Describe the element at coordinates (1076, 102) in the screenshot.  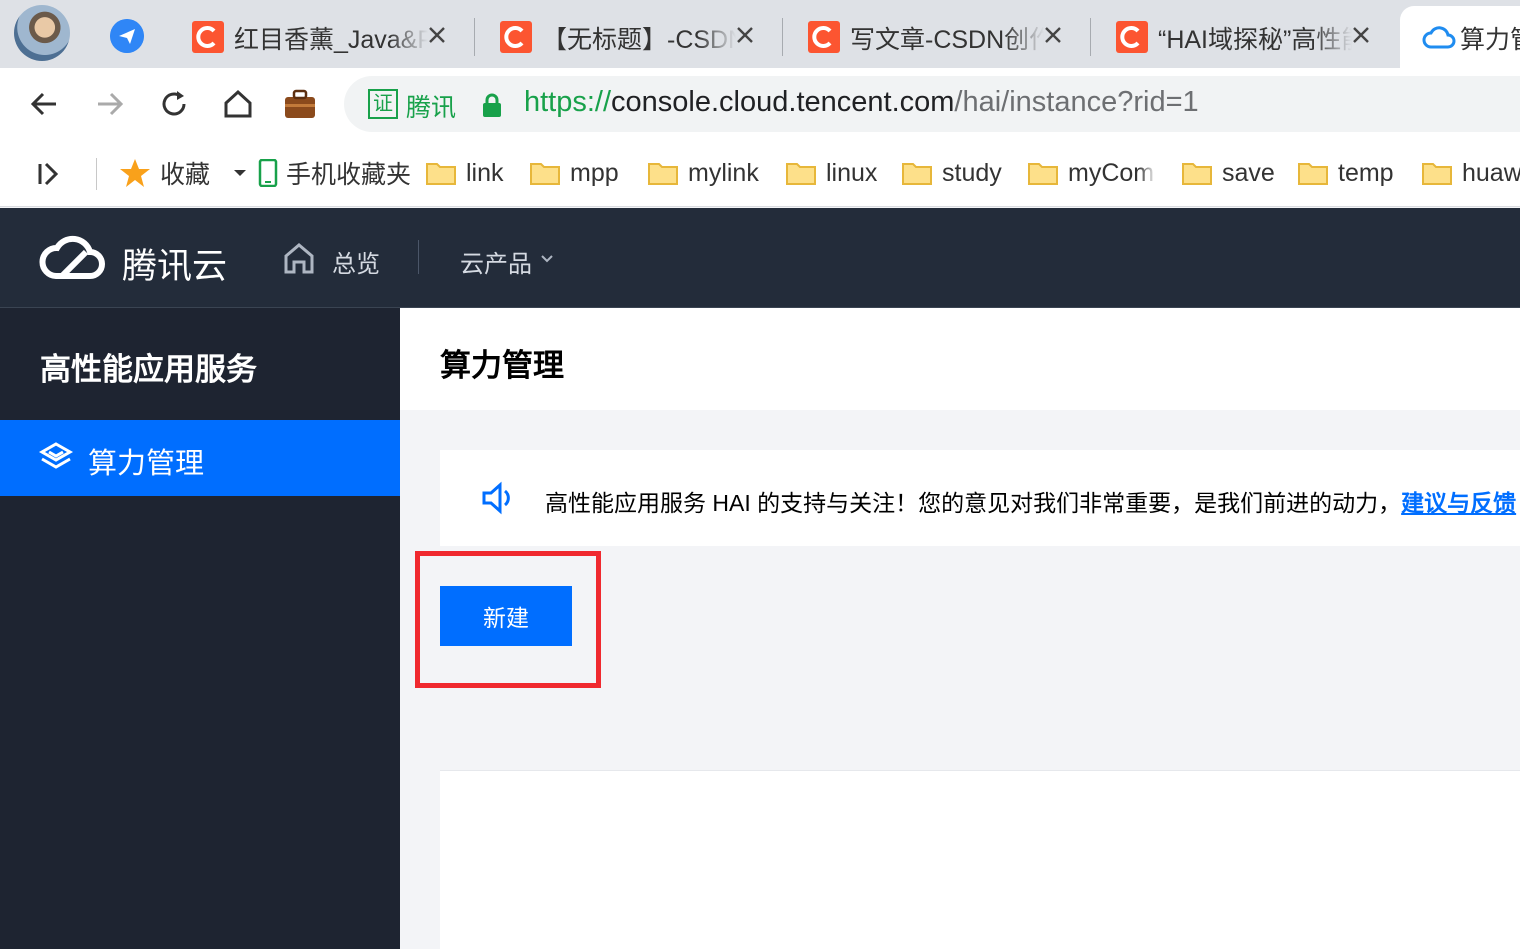
I see `url-path: /hai/instance?rid=1` at that location.